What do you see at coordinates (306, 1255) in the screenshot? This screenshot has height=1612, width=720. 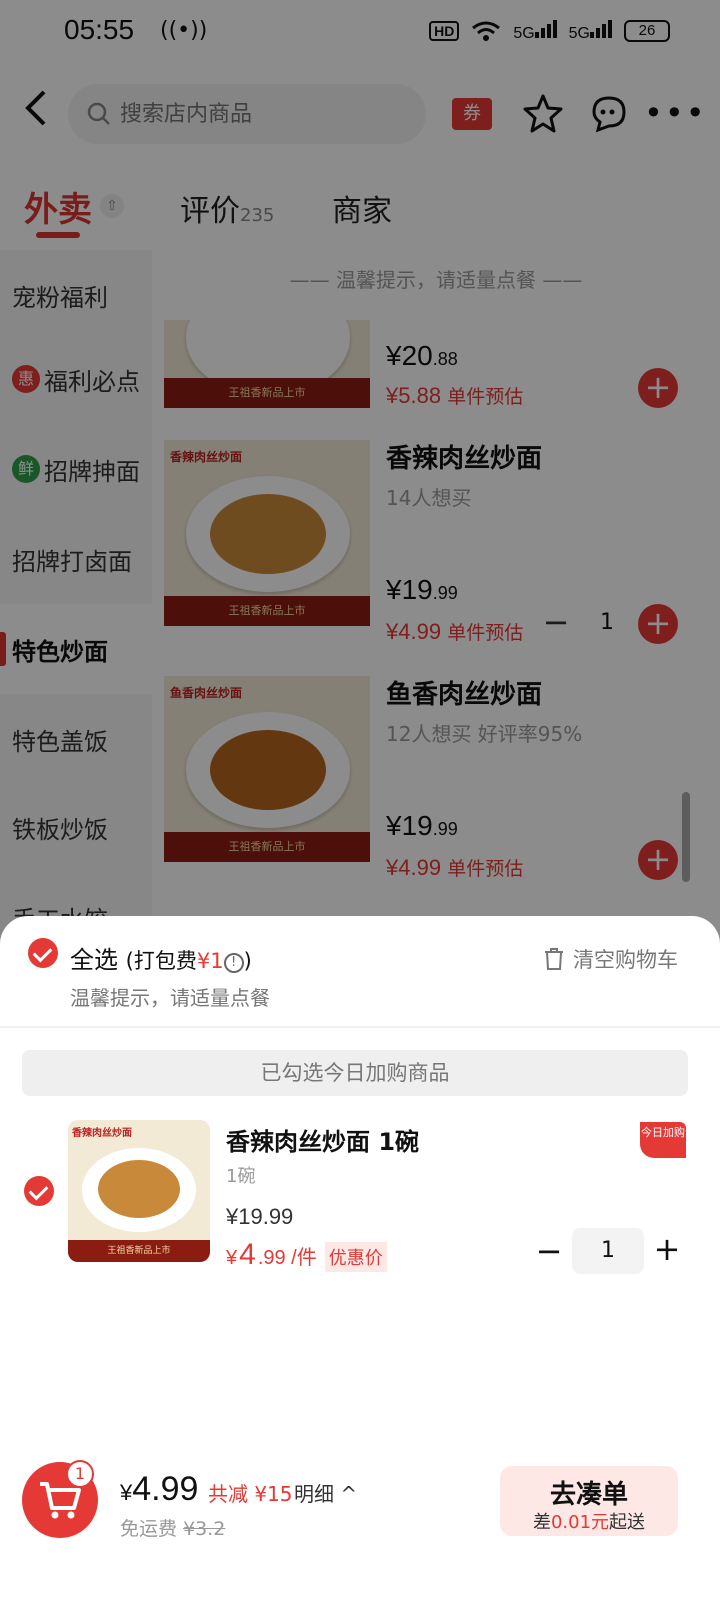 I see `cart-item-deal-price: ¥4.99 /件 优惠价` at bounding box center [306, 1255].